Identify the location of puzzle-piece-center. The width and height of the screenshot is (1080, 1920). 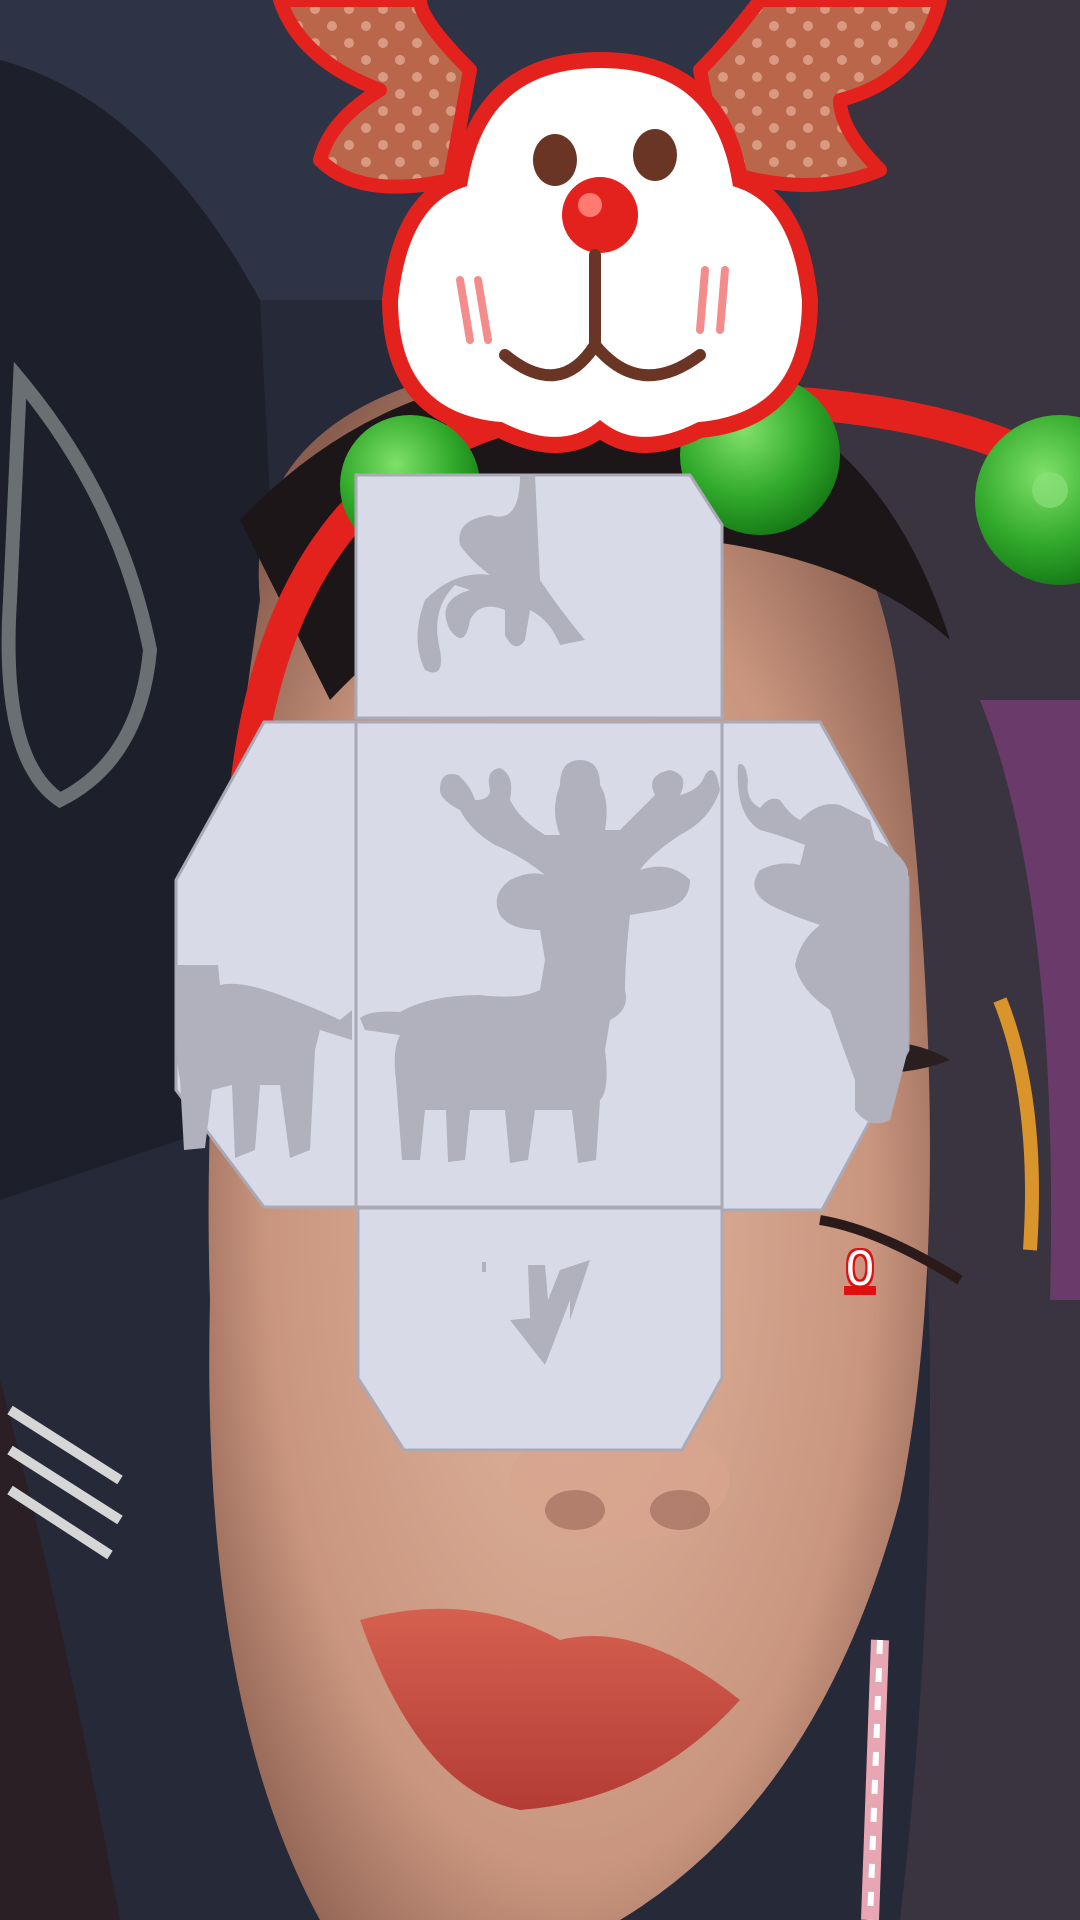
(539, 964).